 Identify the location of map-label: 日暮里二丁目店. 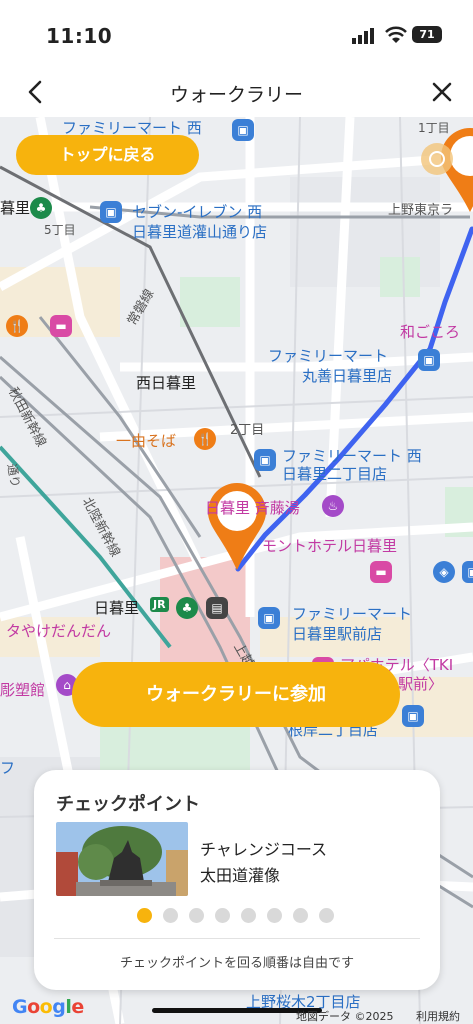
(335, 474).